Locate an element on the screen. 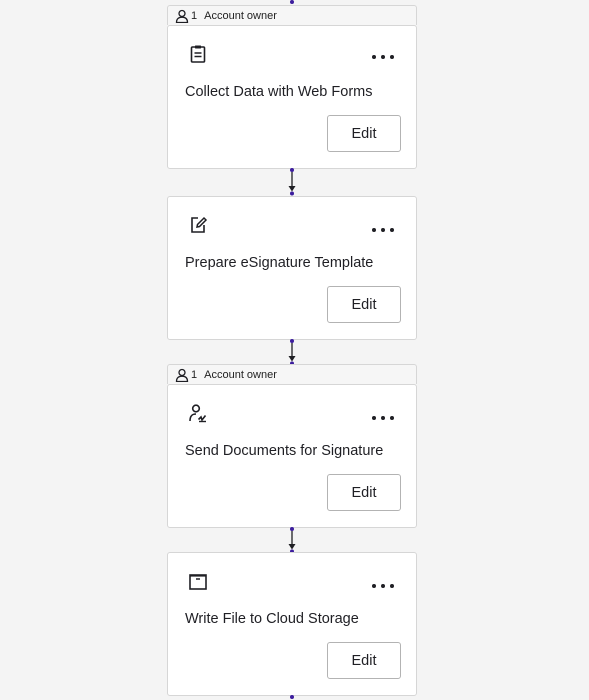 The image size is (589, 700). step-card: Write File to Cloud Storage Edit is located at coordinates (292, 624).